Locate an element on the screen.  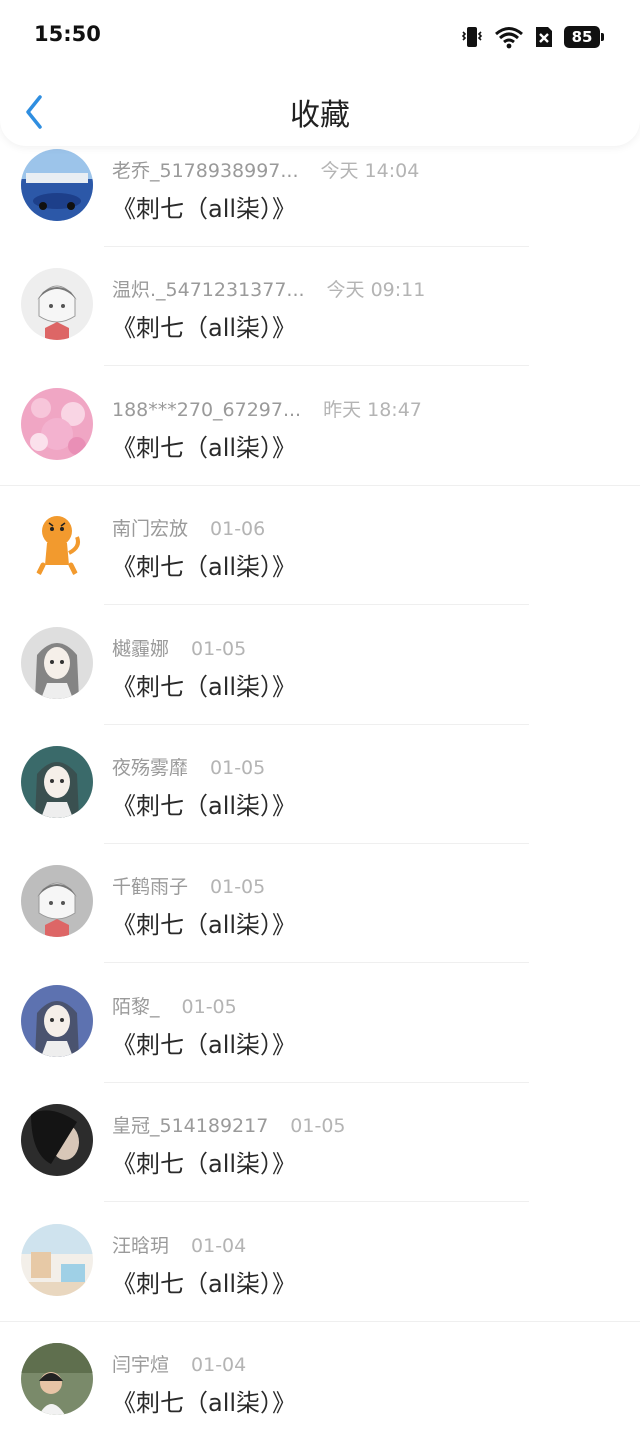
car-icon is located at coordinates (57, 185).